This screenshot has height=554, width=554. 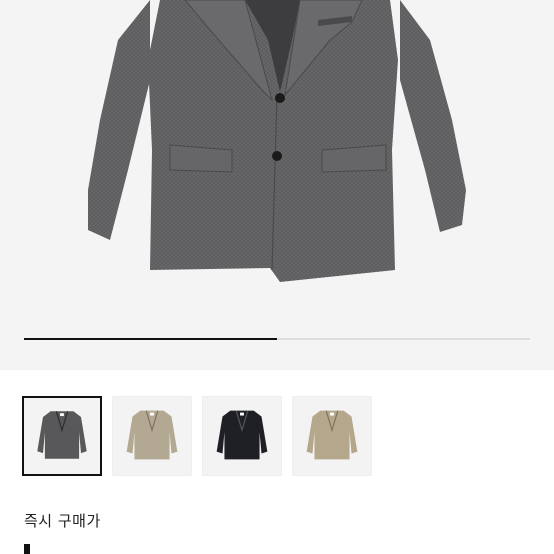 I want to click on color-option-beige, so click(x=152, y=436).